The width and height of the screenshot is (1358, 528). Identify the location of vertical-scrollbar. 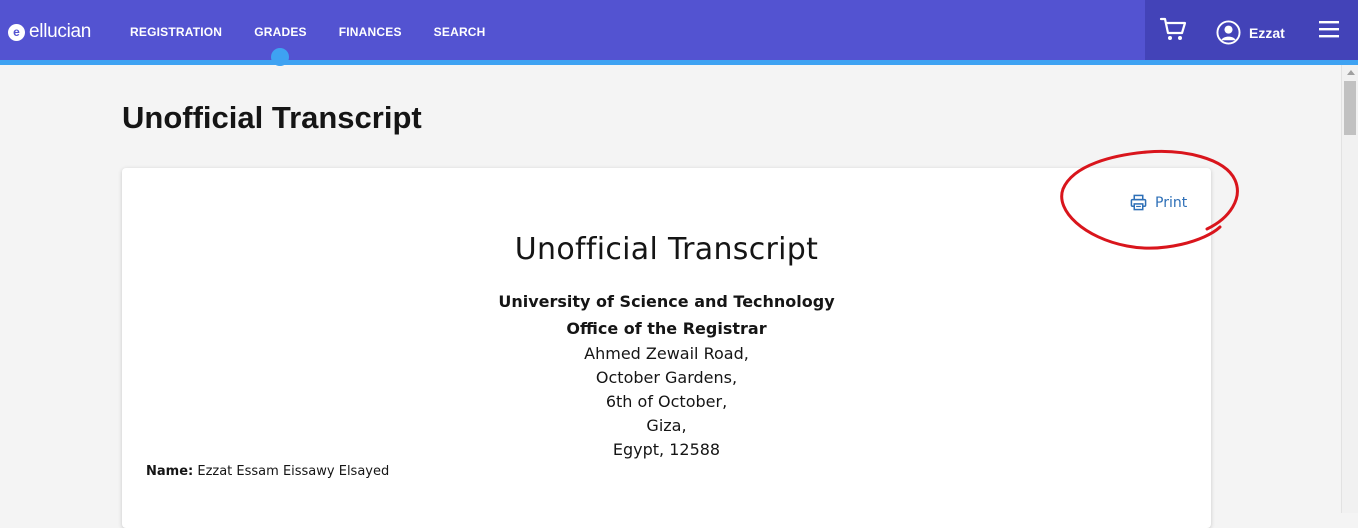
(1349, 289).